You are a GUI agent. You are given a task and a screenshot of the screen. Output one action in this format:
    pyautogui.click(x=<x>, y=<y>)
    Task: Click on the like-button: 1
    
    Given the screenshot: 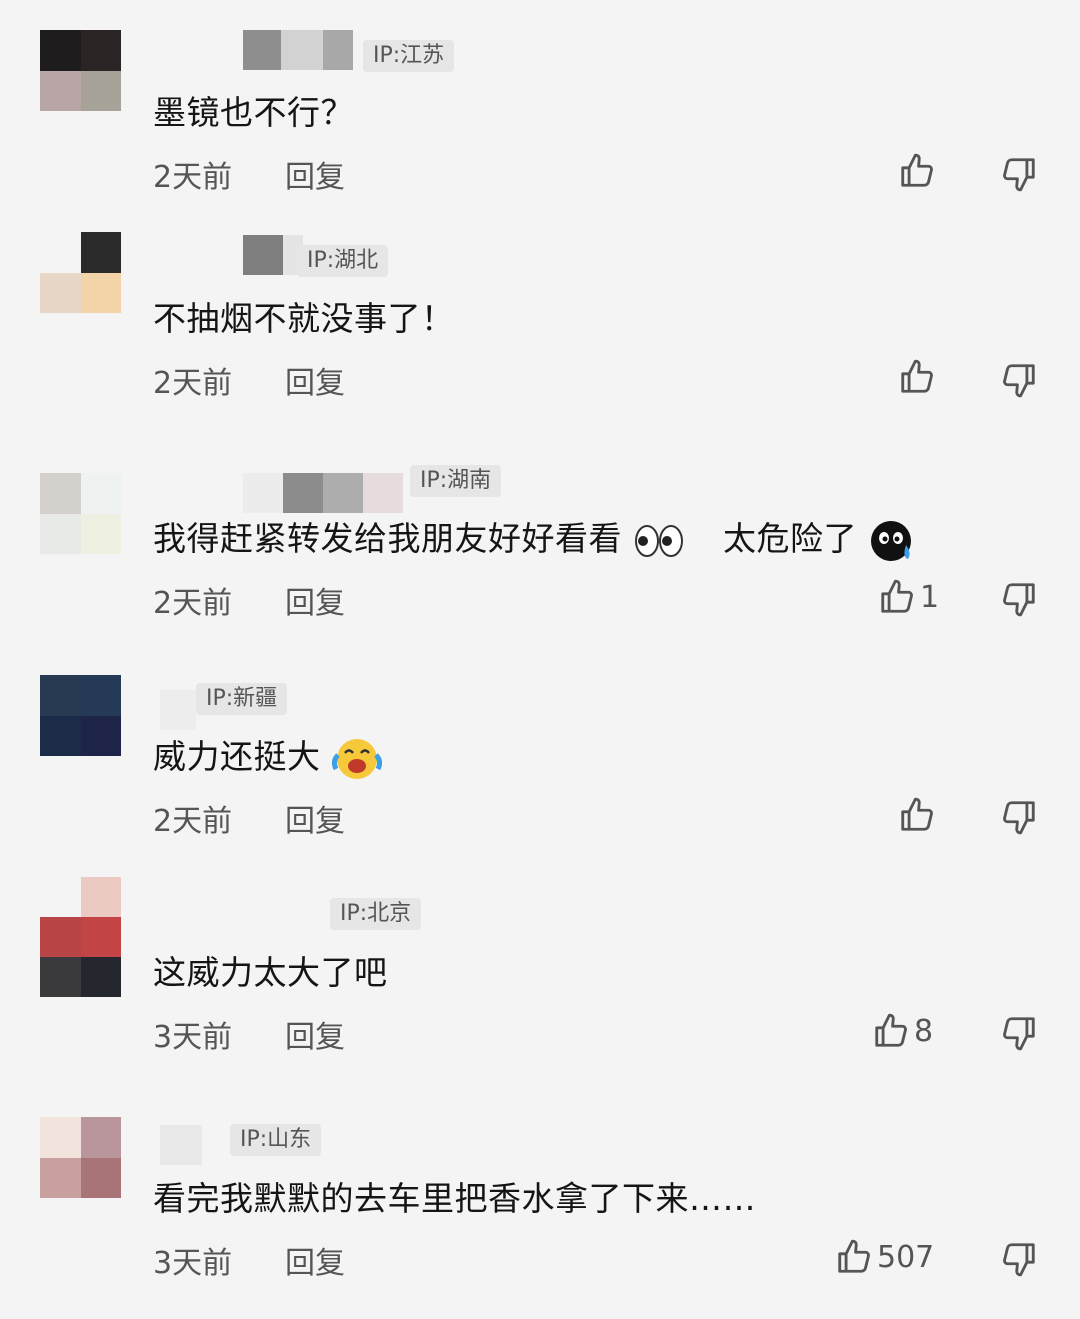 What is the action you would take?
    pyautogui.click(x=908, y=597)
    